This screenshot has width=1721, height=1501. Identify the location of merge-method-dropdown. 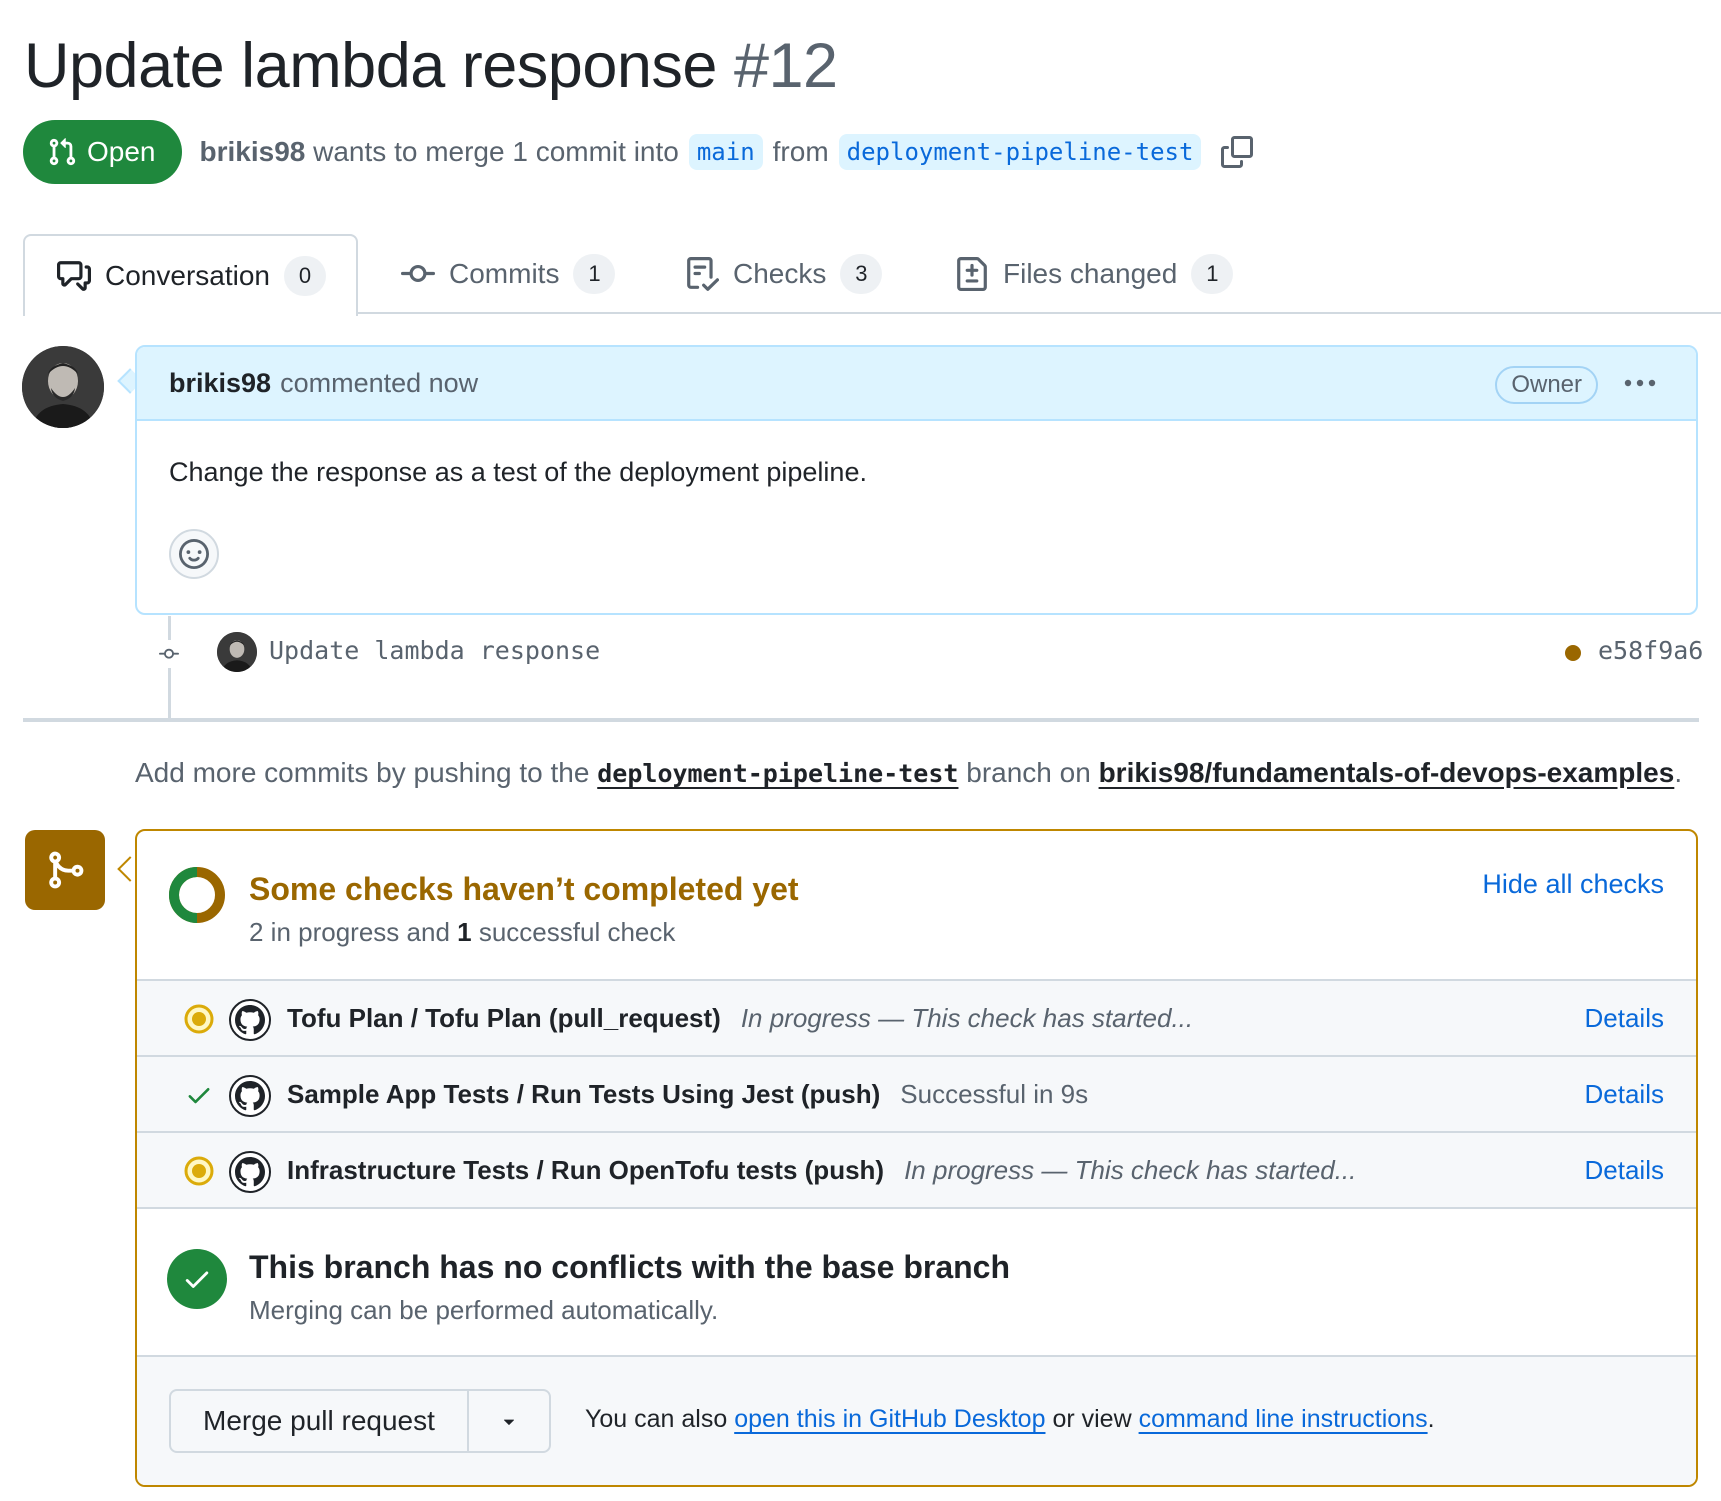
(509, 1421).